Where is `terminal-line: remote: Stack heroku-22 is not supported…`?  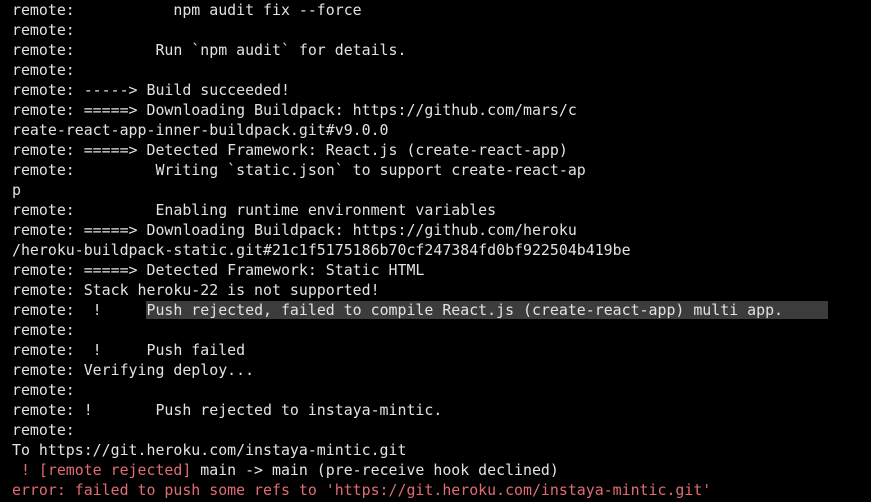 terminal-line: remote: Stack heroku-22 is not supported… is located at coordinates (196, 290).